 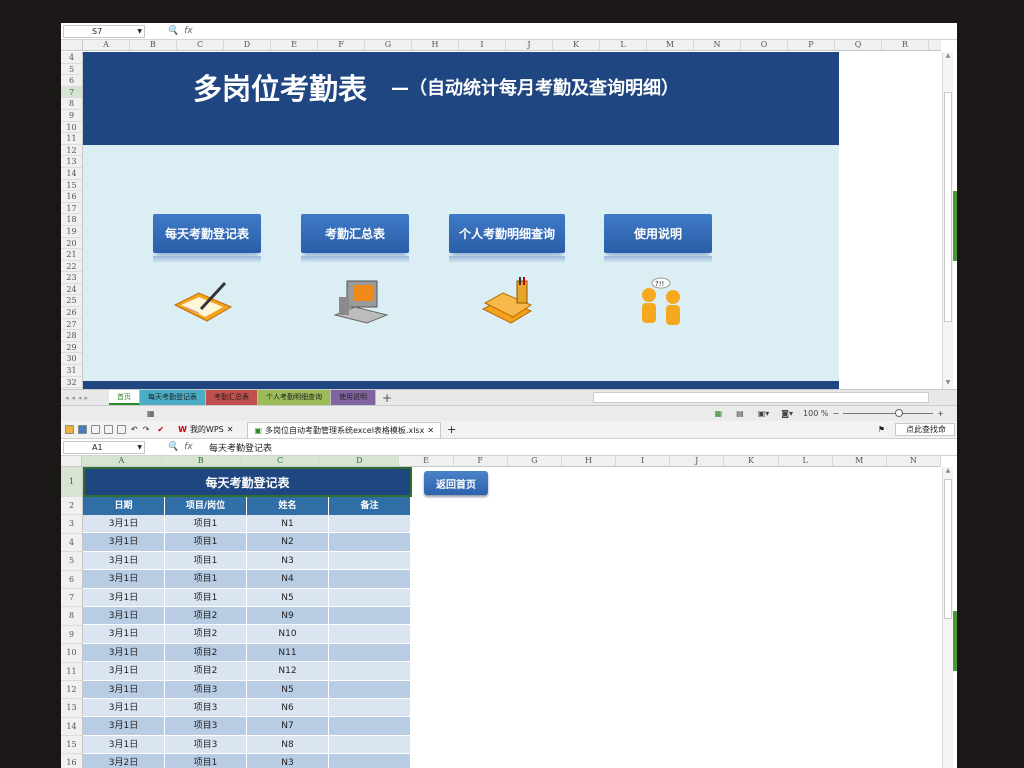 What do you see at coordinates (71, 301) in the screenshot?
I see `row-header-25: 25` at bounding box center [71, 301].